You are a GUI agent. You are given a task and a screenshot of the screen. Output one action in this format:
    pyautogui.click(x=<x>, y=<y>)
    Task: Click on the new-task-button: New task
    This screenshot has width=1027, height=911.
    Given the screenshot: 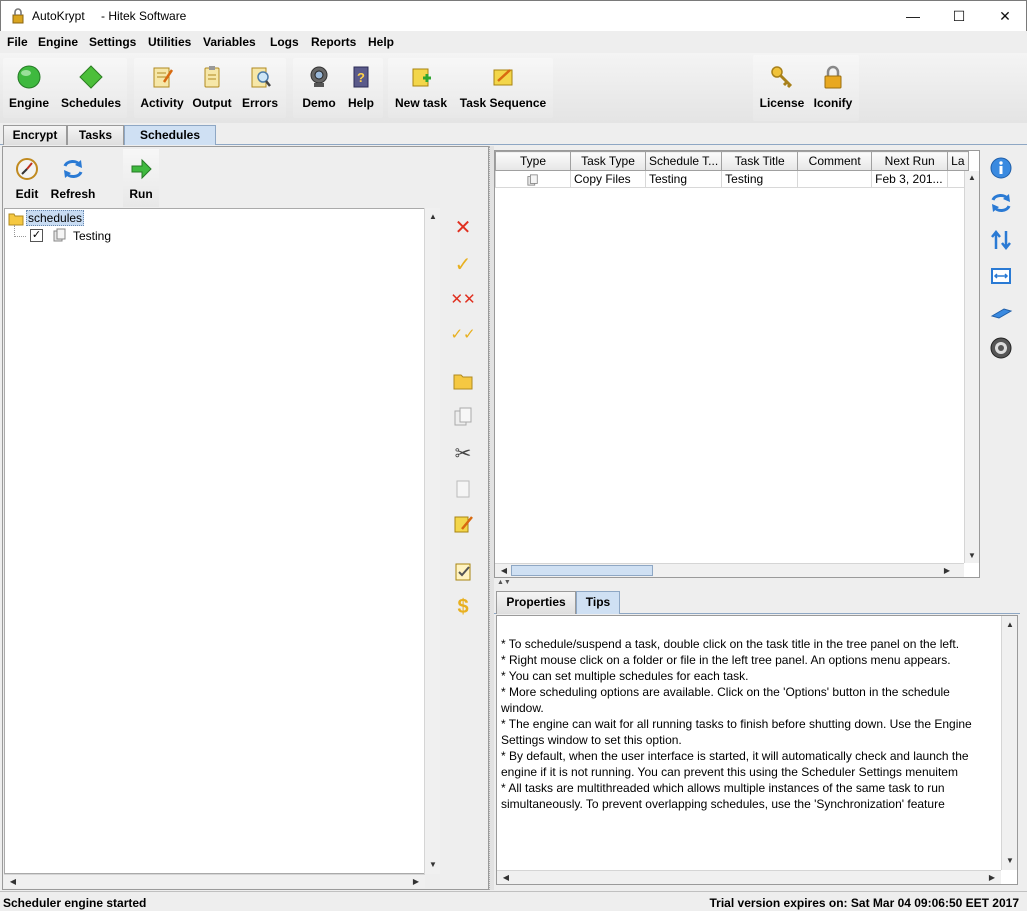 What is the action you would take?
    pyautogui.click(x=421, y=88)
    